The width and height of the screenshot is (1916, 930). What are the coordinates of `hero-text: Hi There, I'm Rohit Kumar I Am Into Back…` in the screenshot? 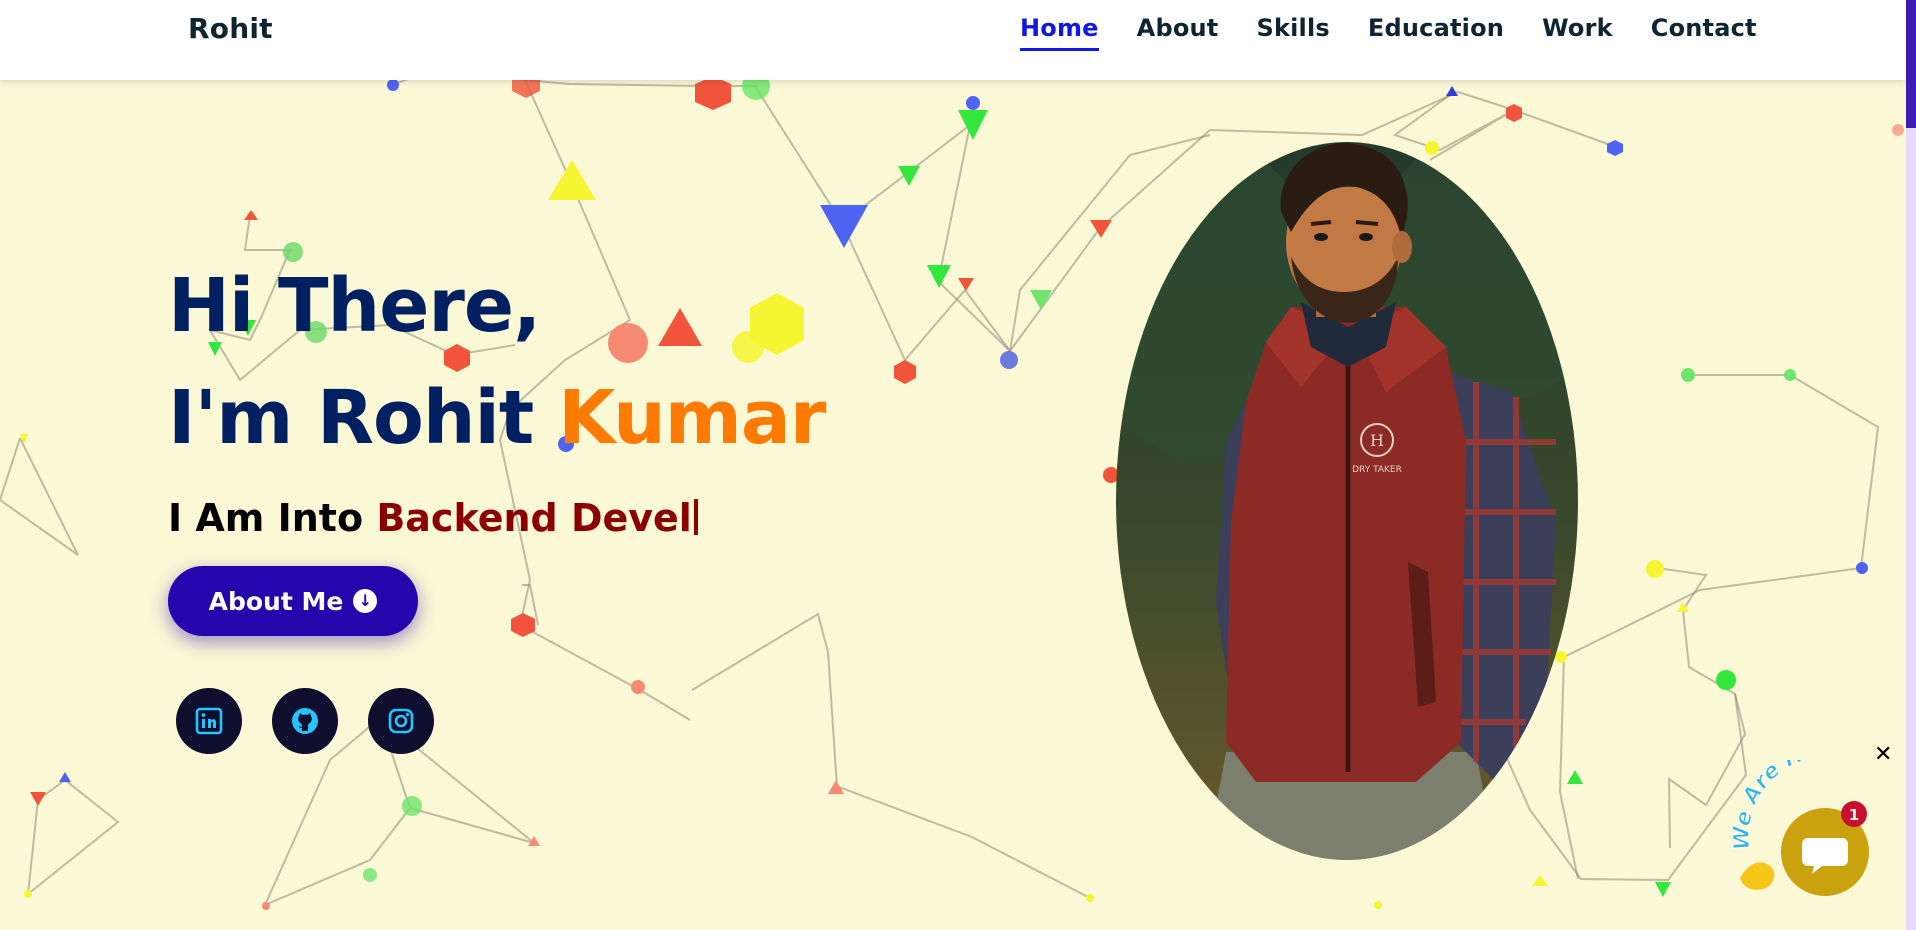 It's located at (497, 395).